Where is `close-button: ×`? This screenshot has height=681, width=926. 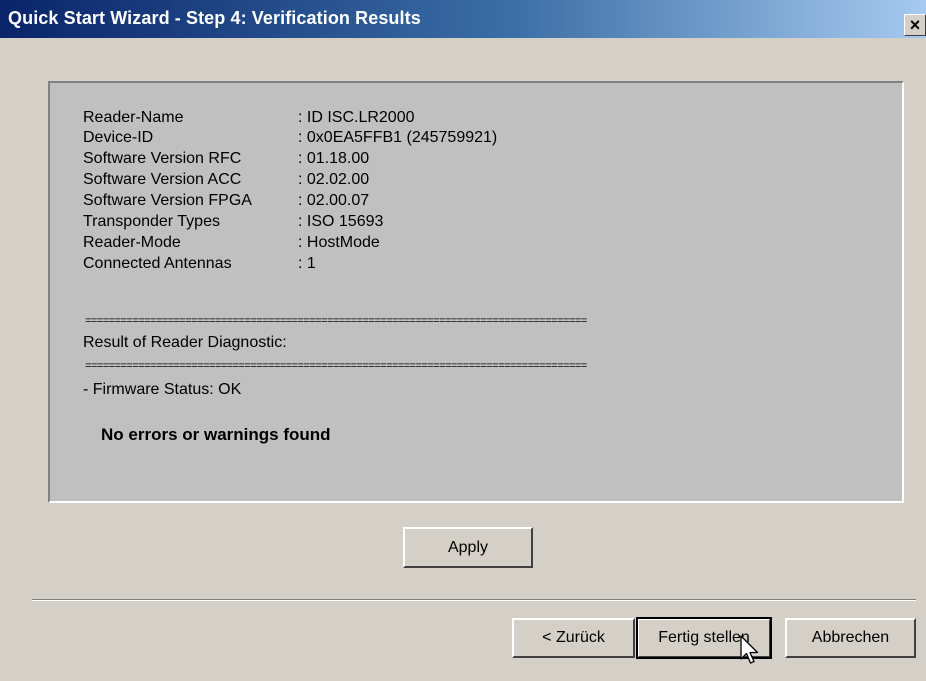
close-button: × is located at coordinates (915, 25).